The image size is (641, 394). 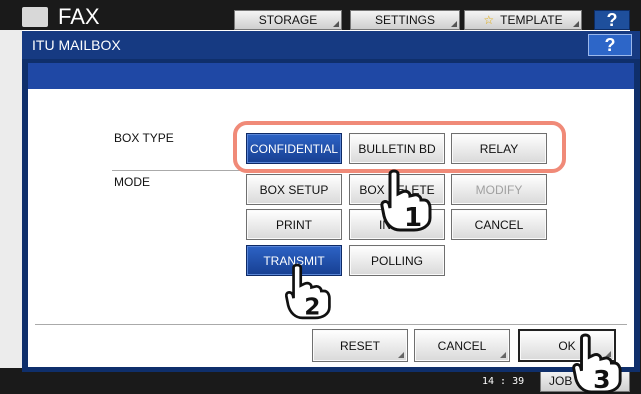 I want to click on dialog-help-button: ?, so click(x=610, y=45).